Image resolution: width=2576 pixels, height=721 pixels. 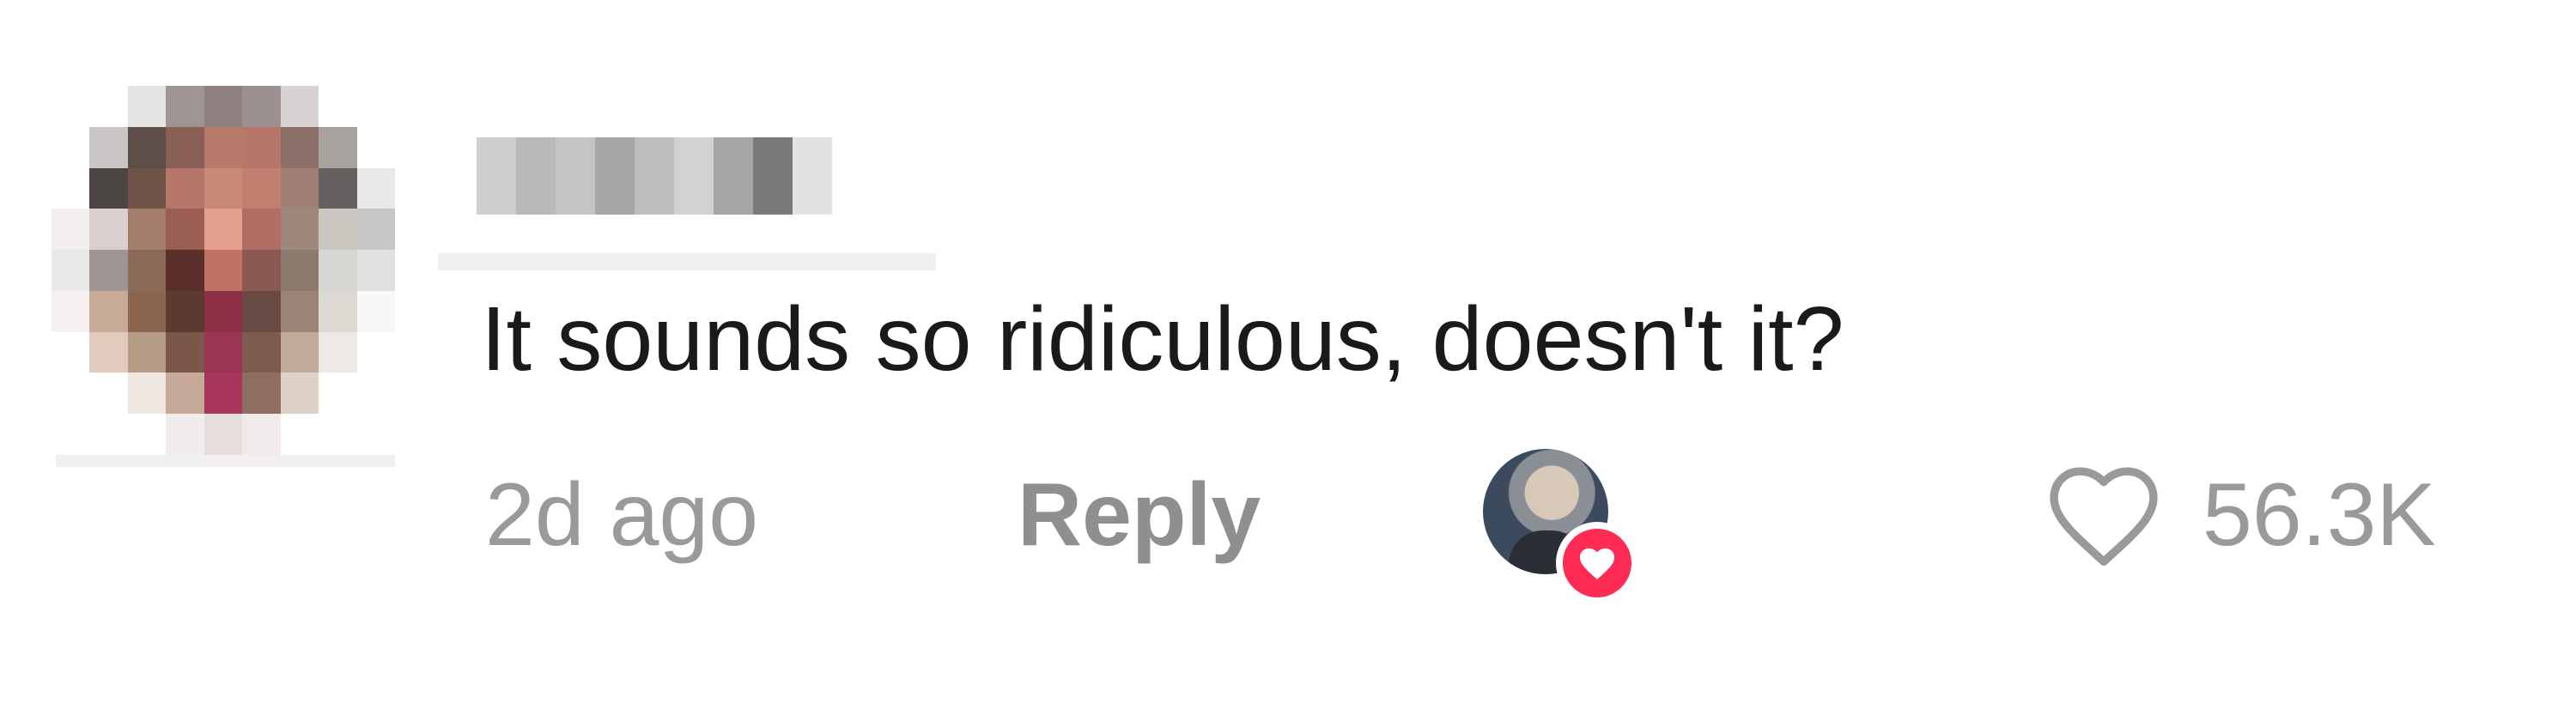 What do you see at coordinates (1162, 339) in the screenshot?
I see `comment-text: It sounds so ridiculous, doesn't it?` at bounding box center [1162, 339].